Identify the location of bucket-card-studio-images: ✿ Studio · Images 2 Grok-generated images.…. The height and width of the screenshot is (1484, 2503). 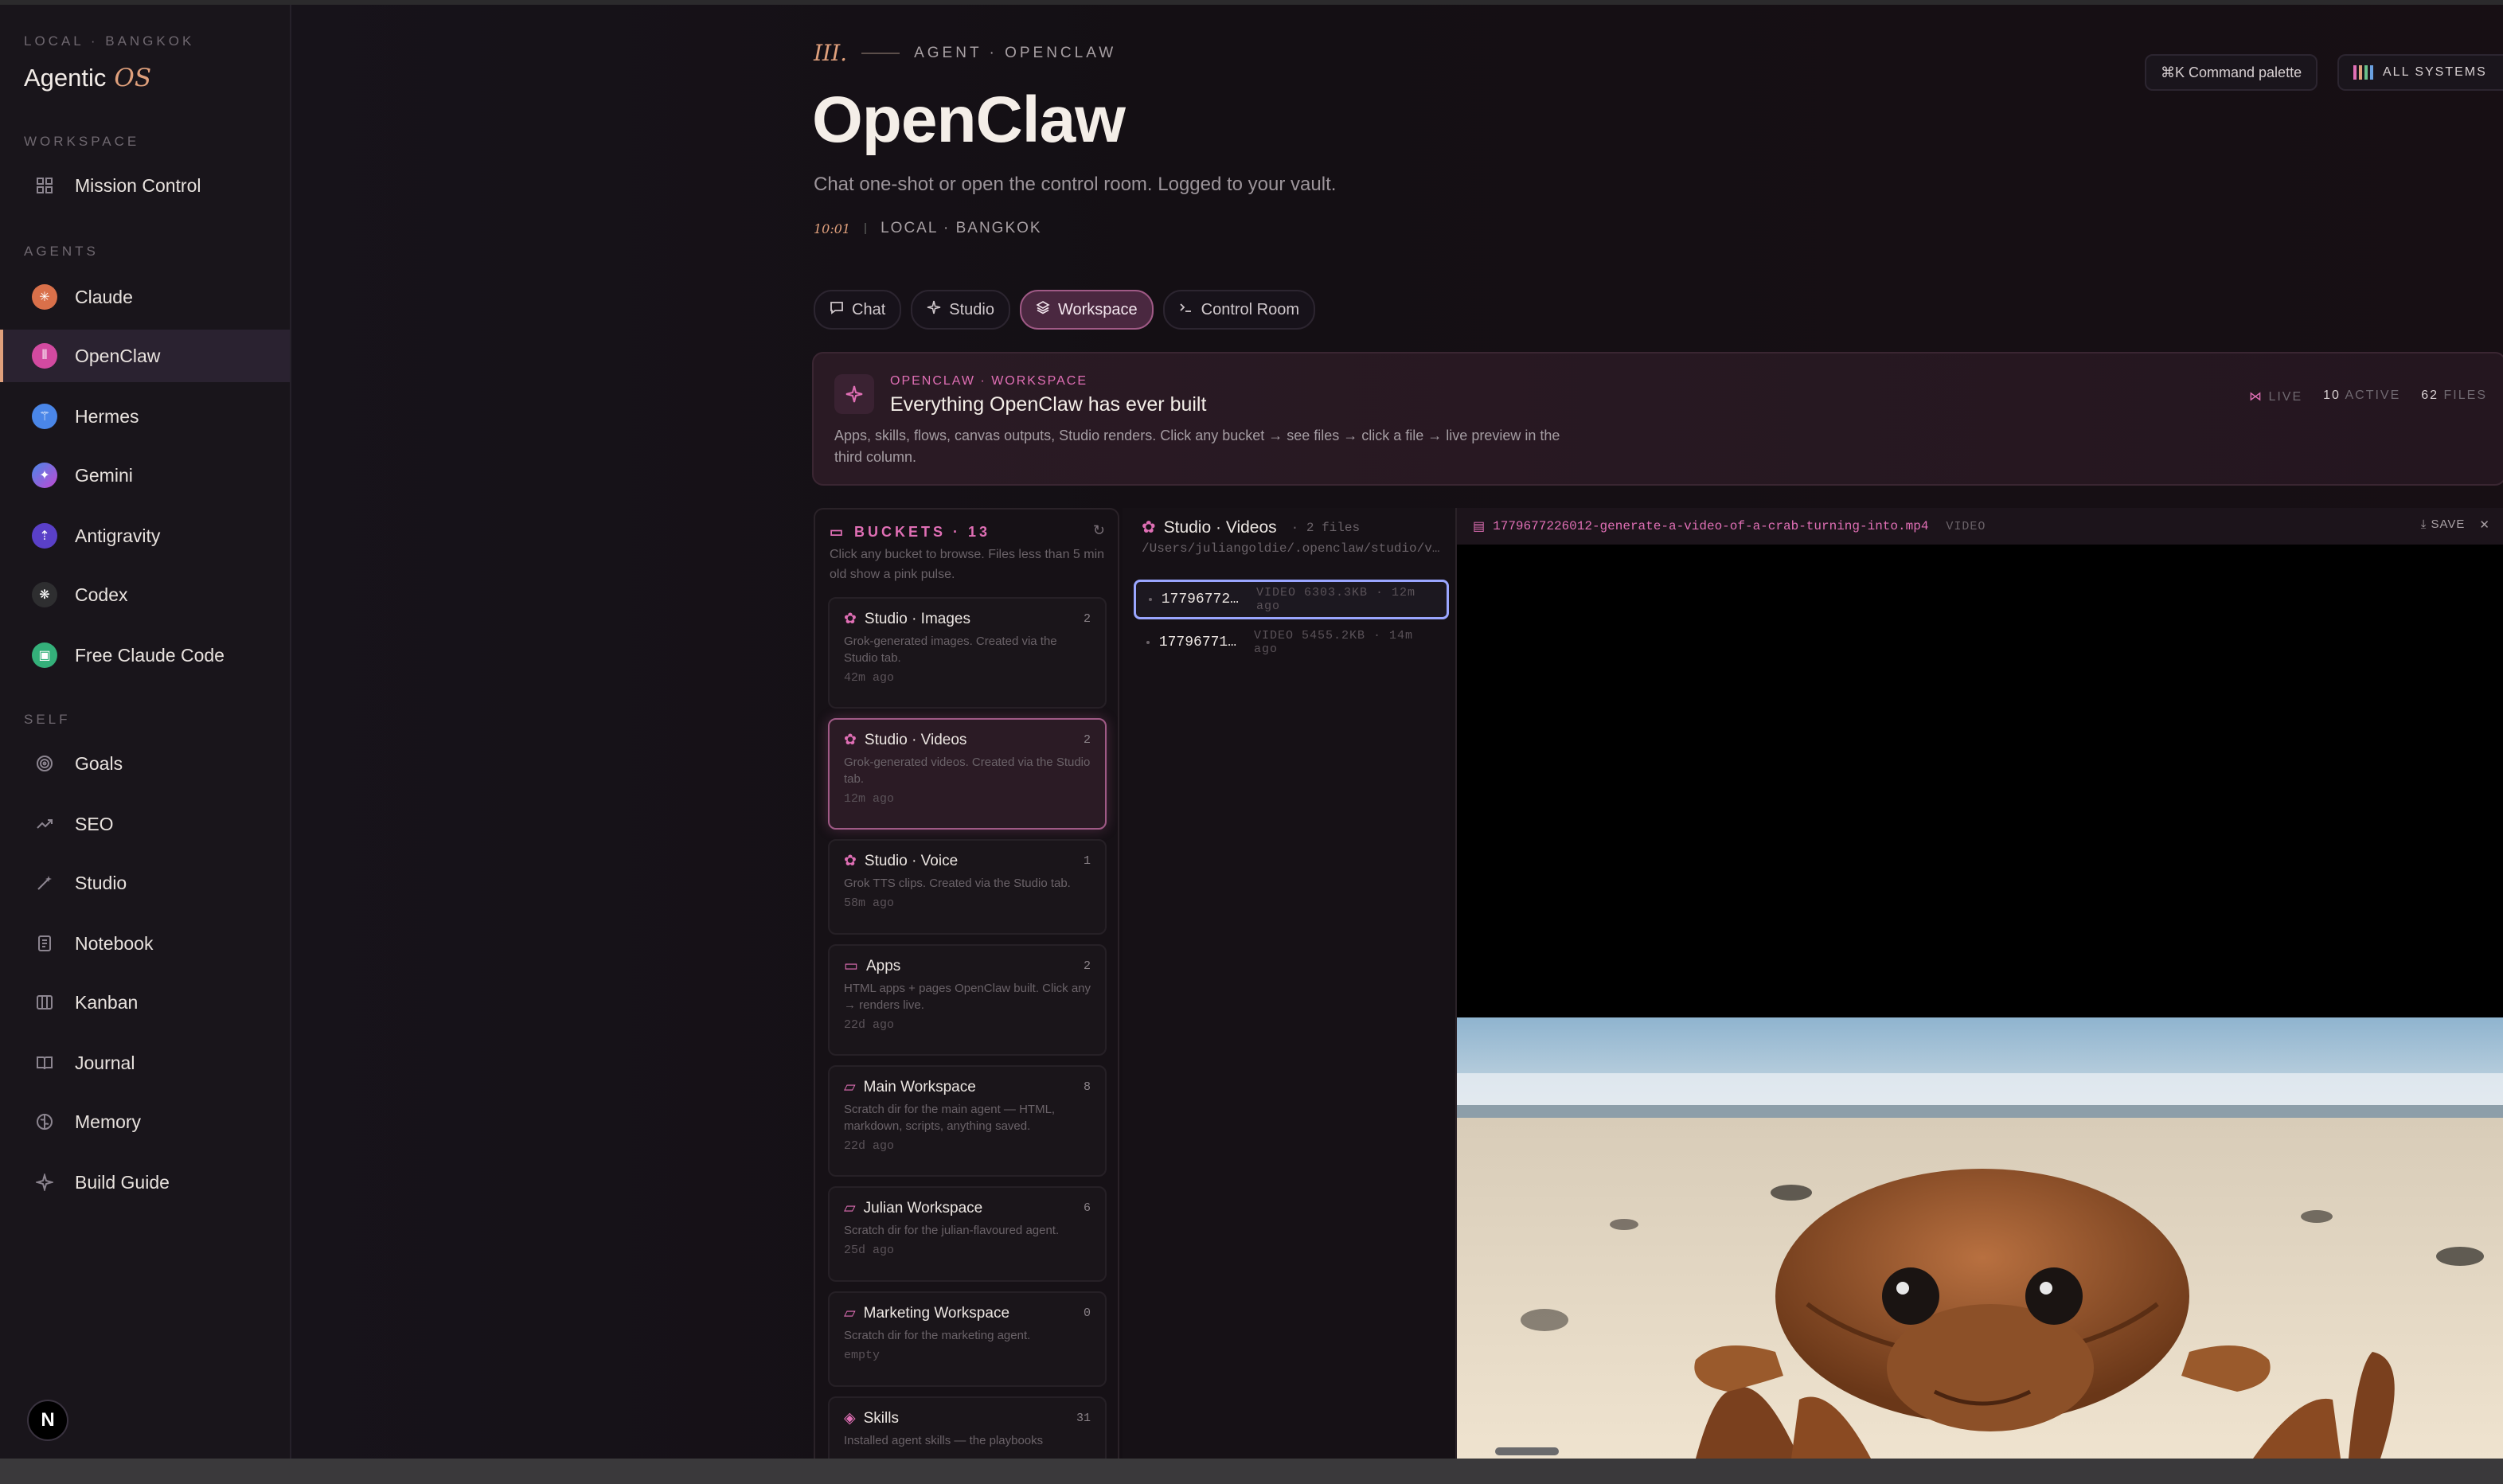
(967, 653).